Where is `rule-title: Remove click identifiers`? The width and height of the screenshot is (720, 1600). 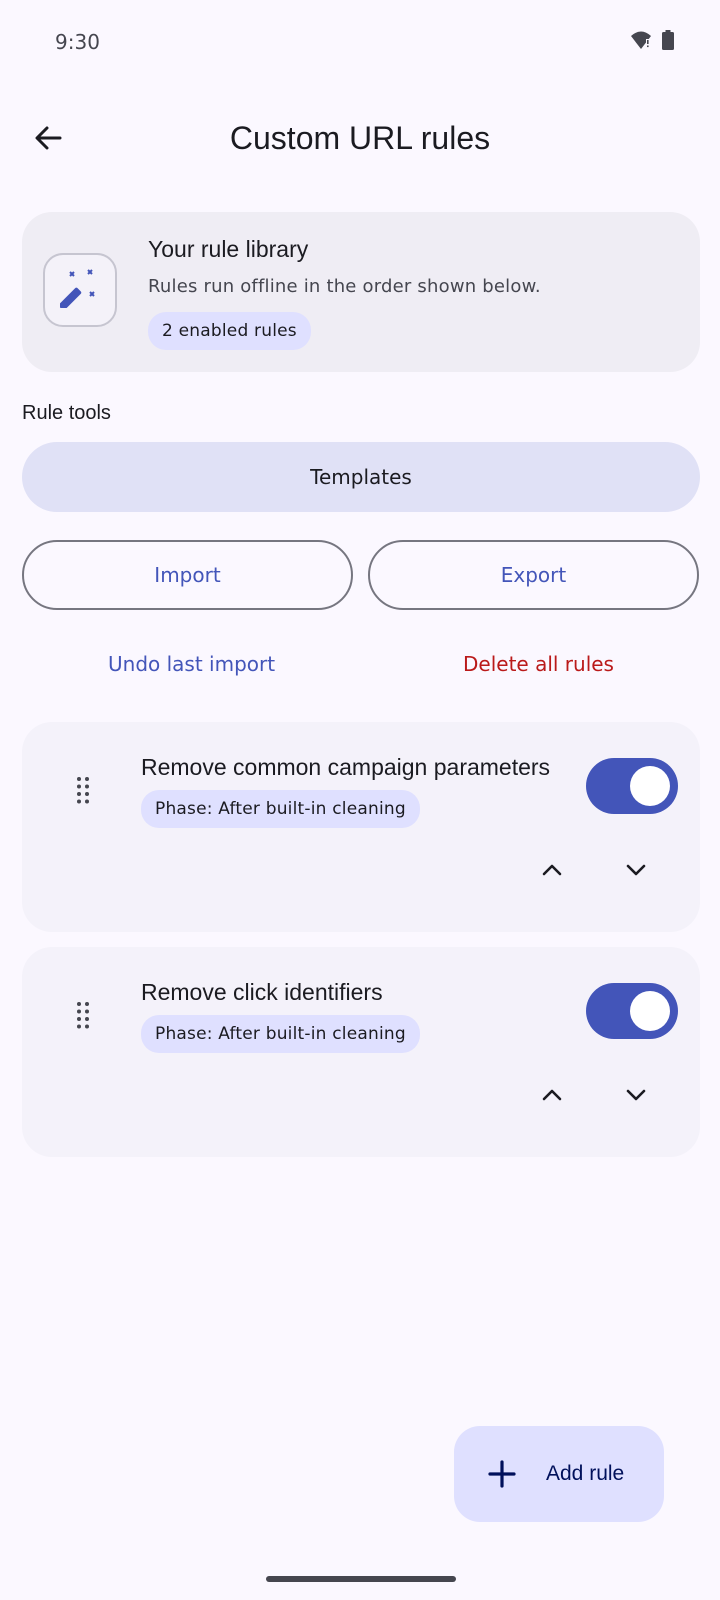 rule-title: Remove click identifiers is located at coordinates (262, 992).